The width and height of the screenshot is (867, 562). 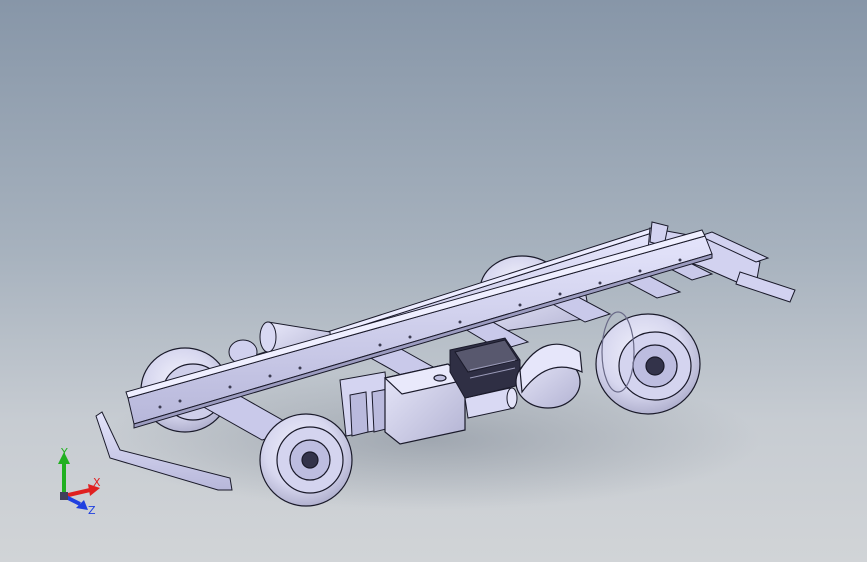 I want to click on battery-box, so click(x=365, y=404).